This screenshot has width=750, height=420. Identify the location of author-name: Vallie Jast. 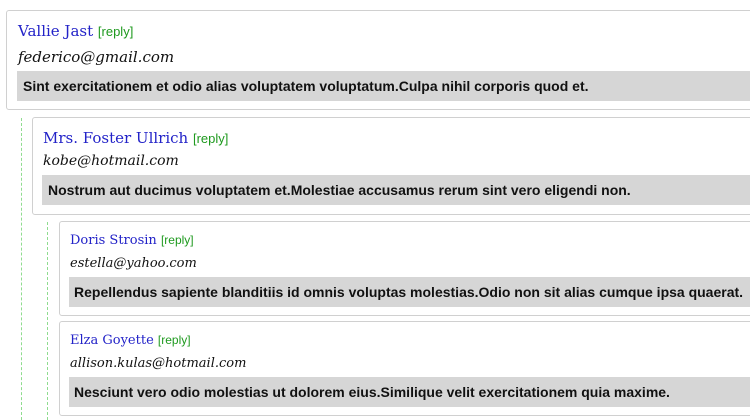
(55, 31).